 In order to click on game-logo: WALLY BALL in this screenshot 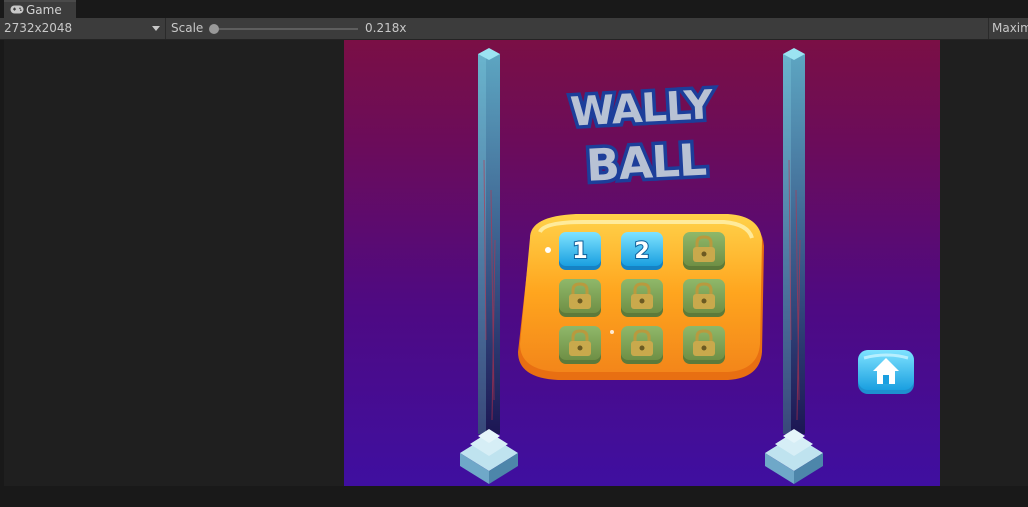, I will do `click(642, 137)`.